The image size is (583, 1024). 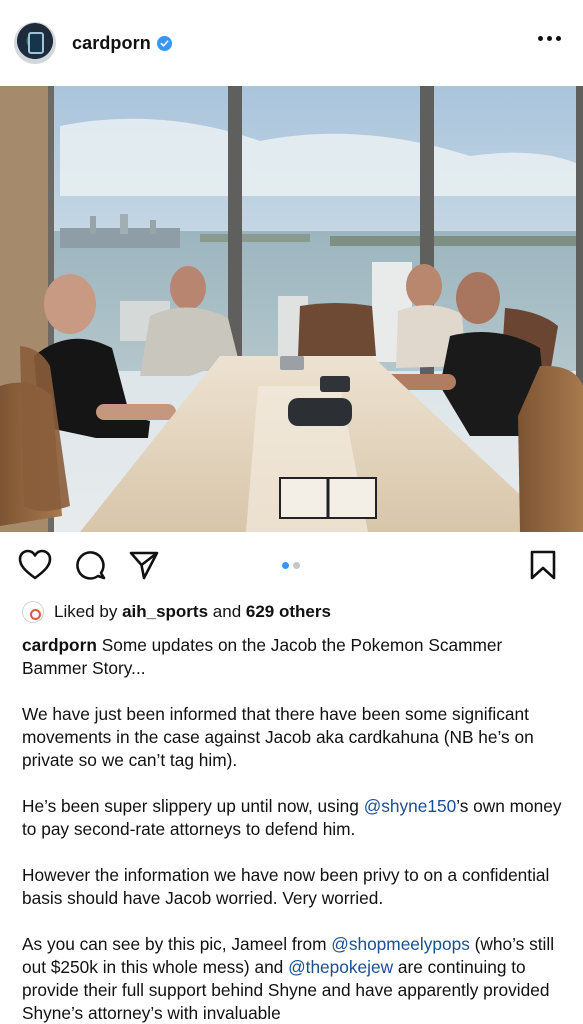 What do you see at coordinates (35, 567) in the screenshot?
I see `heart-icon` at bounding box center [35, 567].